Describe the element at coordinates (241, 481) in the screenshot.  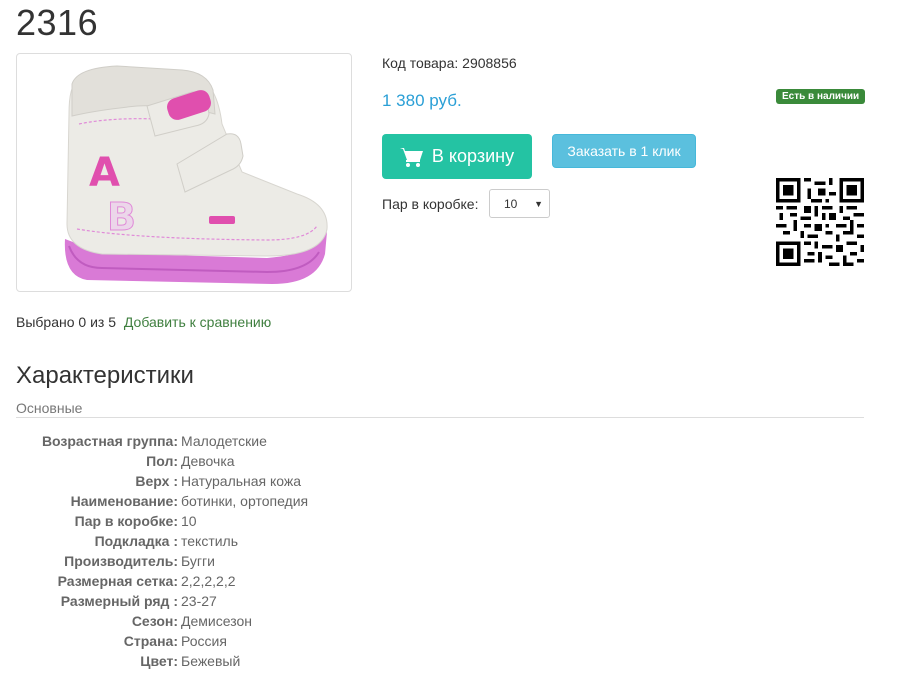
I see `spec-value: Натуральная кожа` at that location.